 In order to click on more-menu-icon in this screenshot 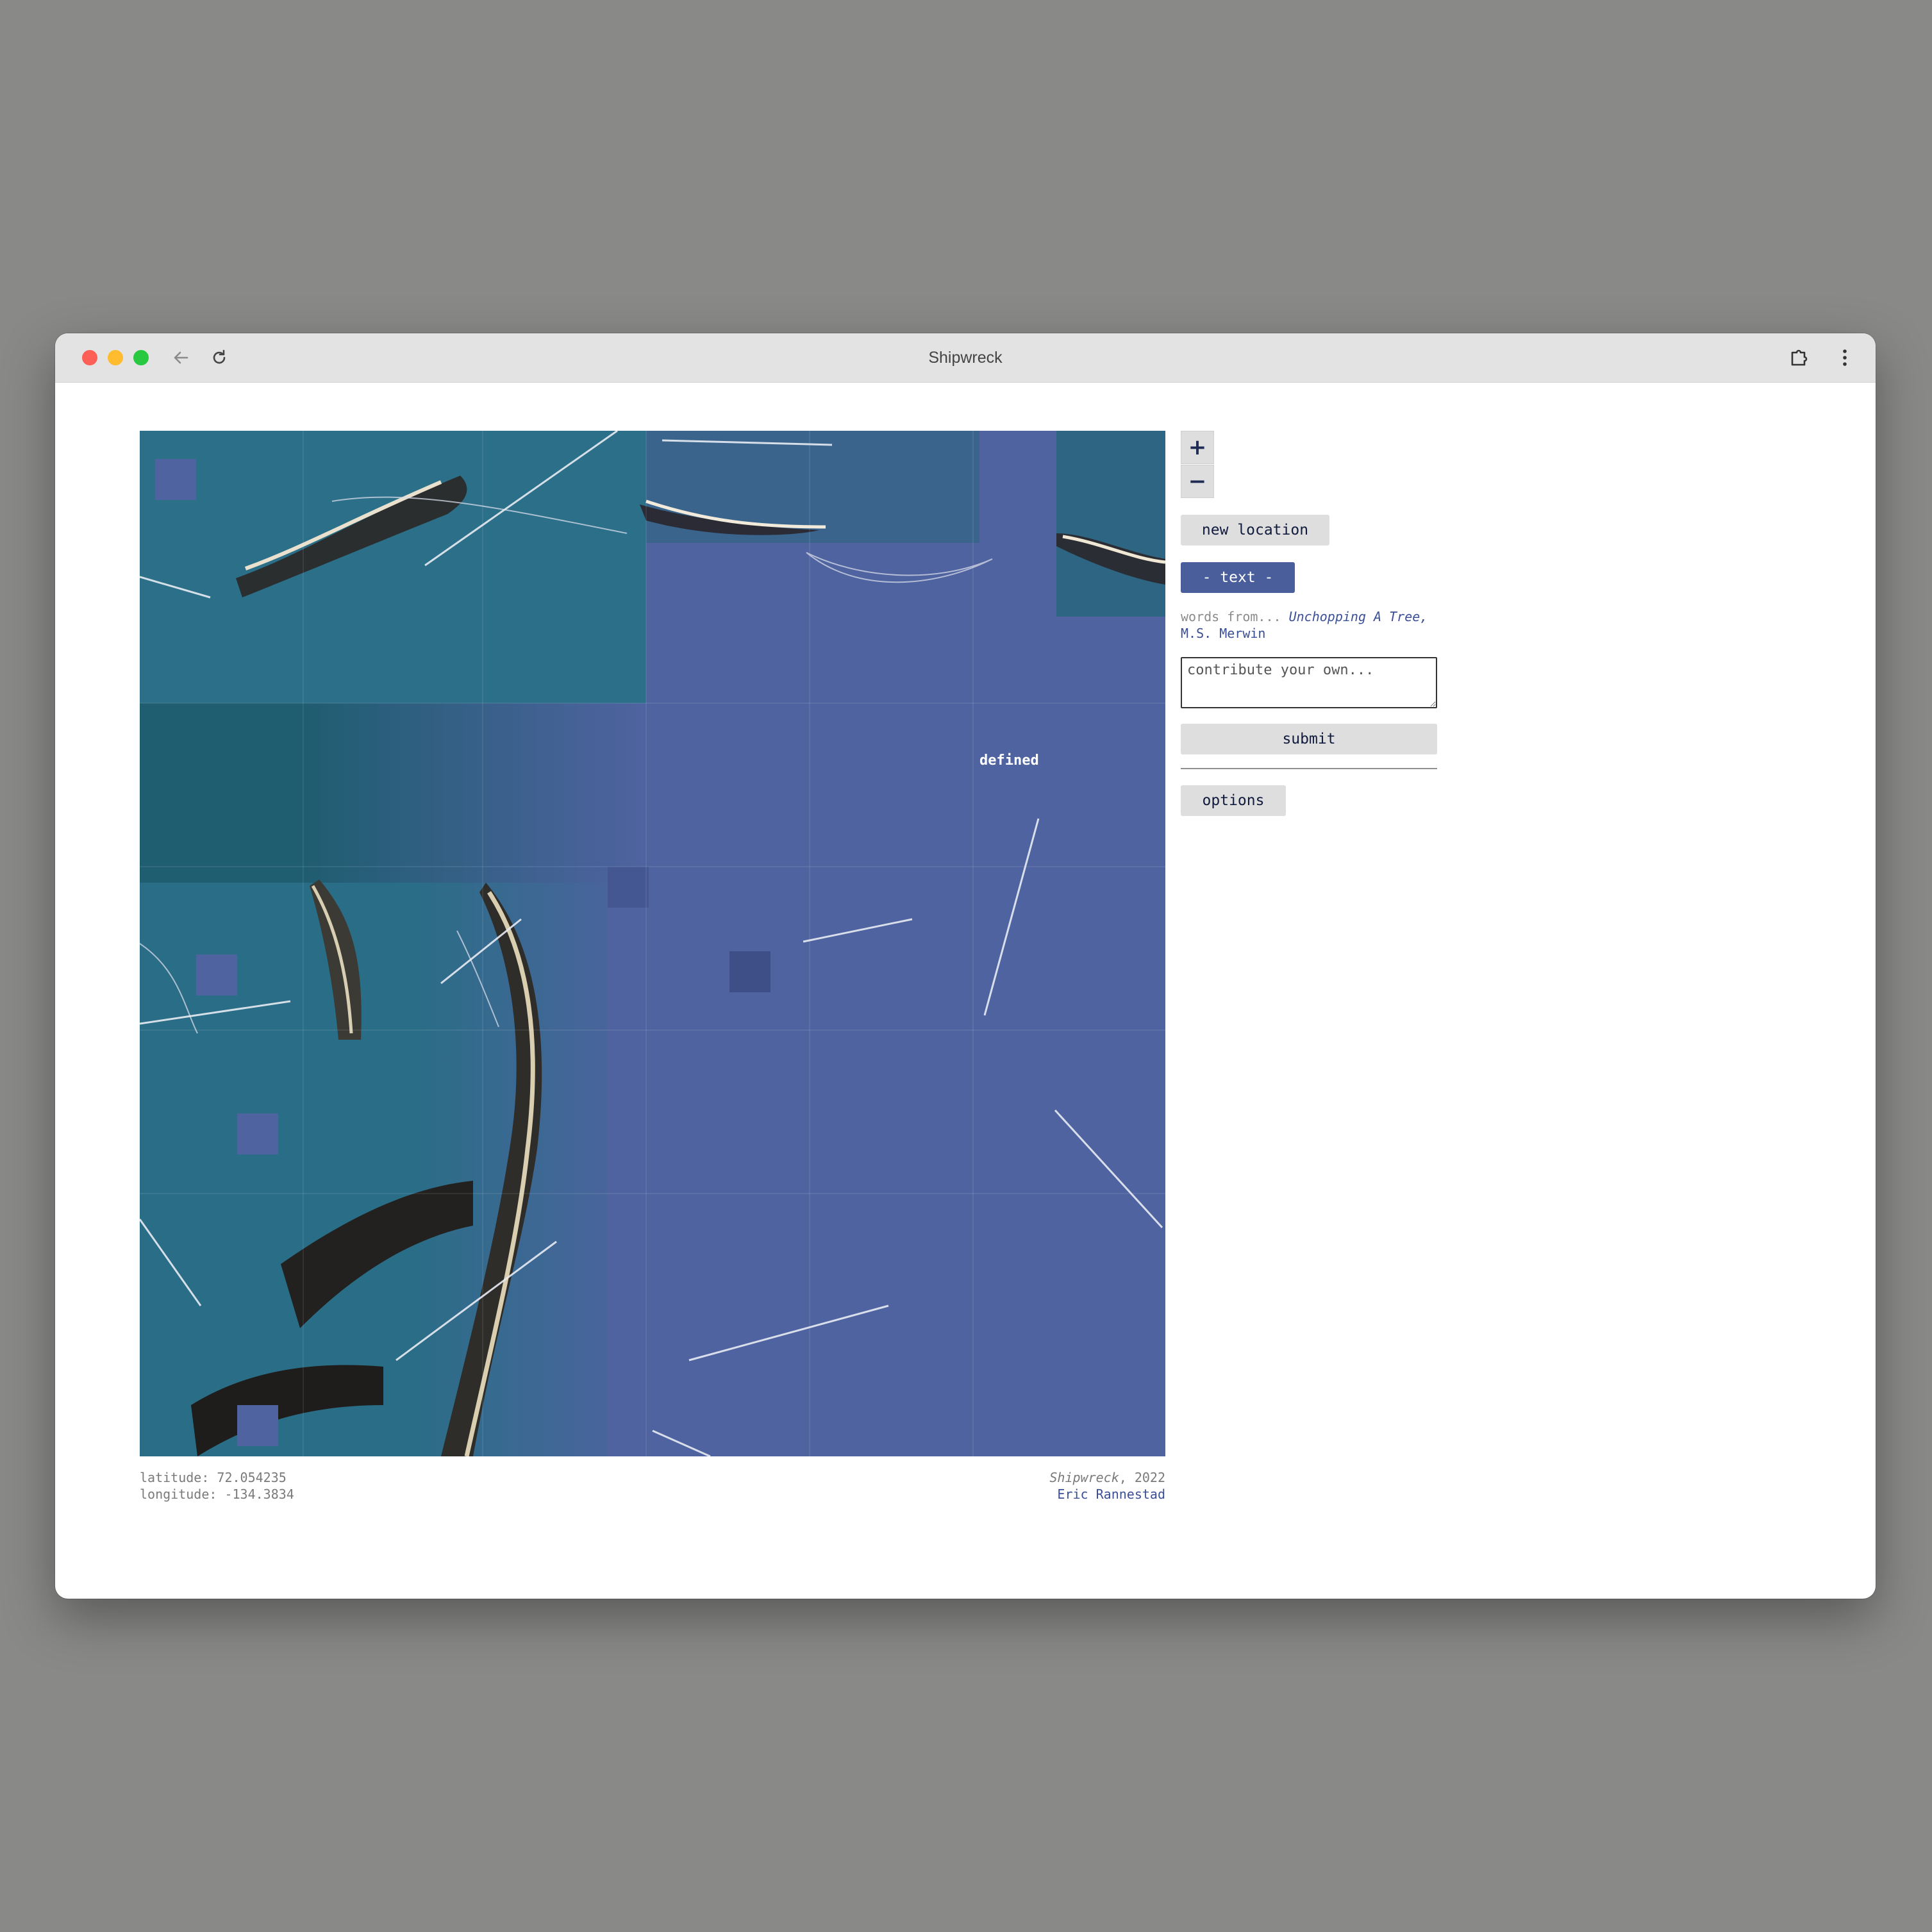, I will do `click(1845, 358)`.